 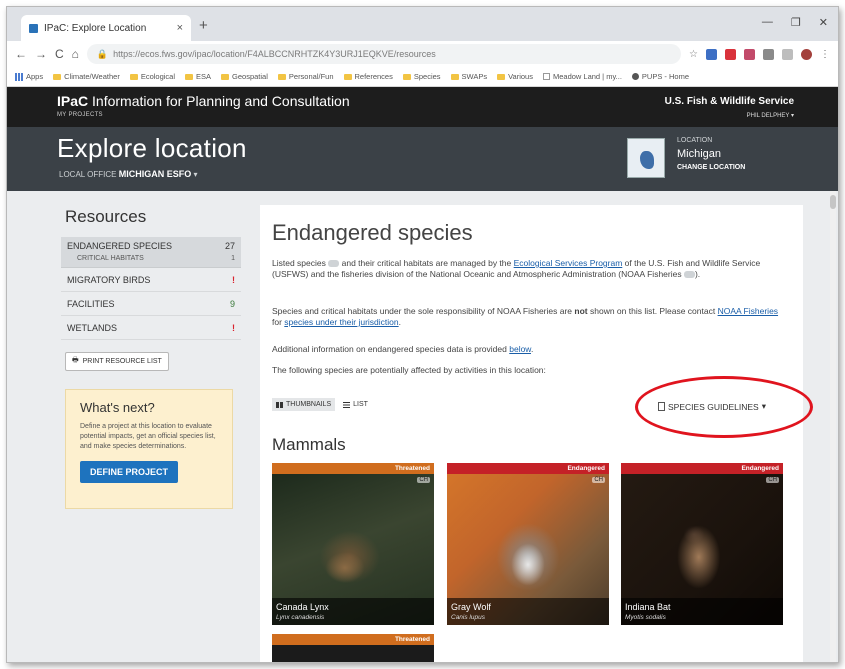 What do you see at coordinates (299, 263) in the screenshot?
I see `text: Listed species` at bounding box center [299, 263].